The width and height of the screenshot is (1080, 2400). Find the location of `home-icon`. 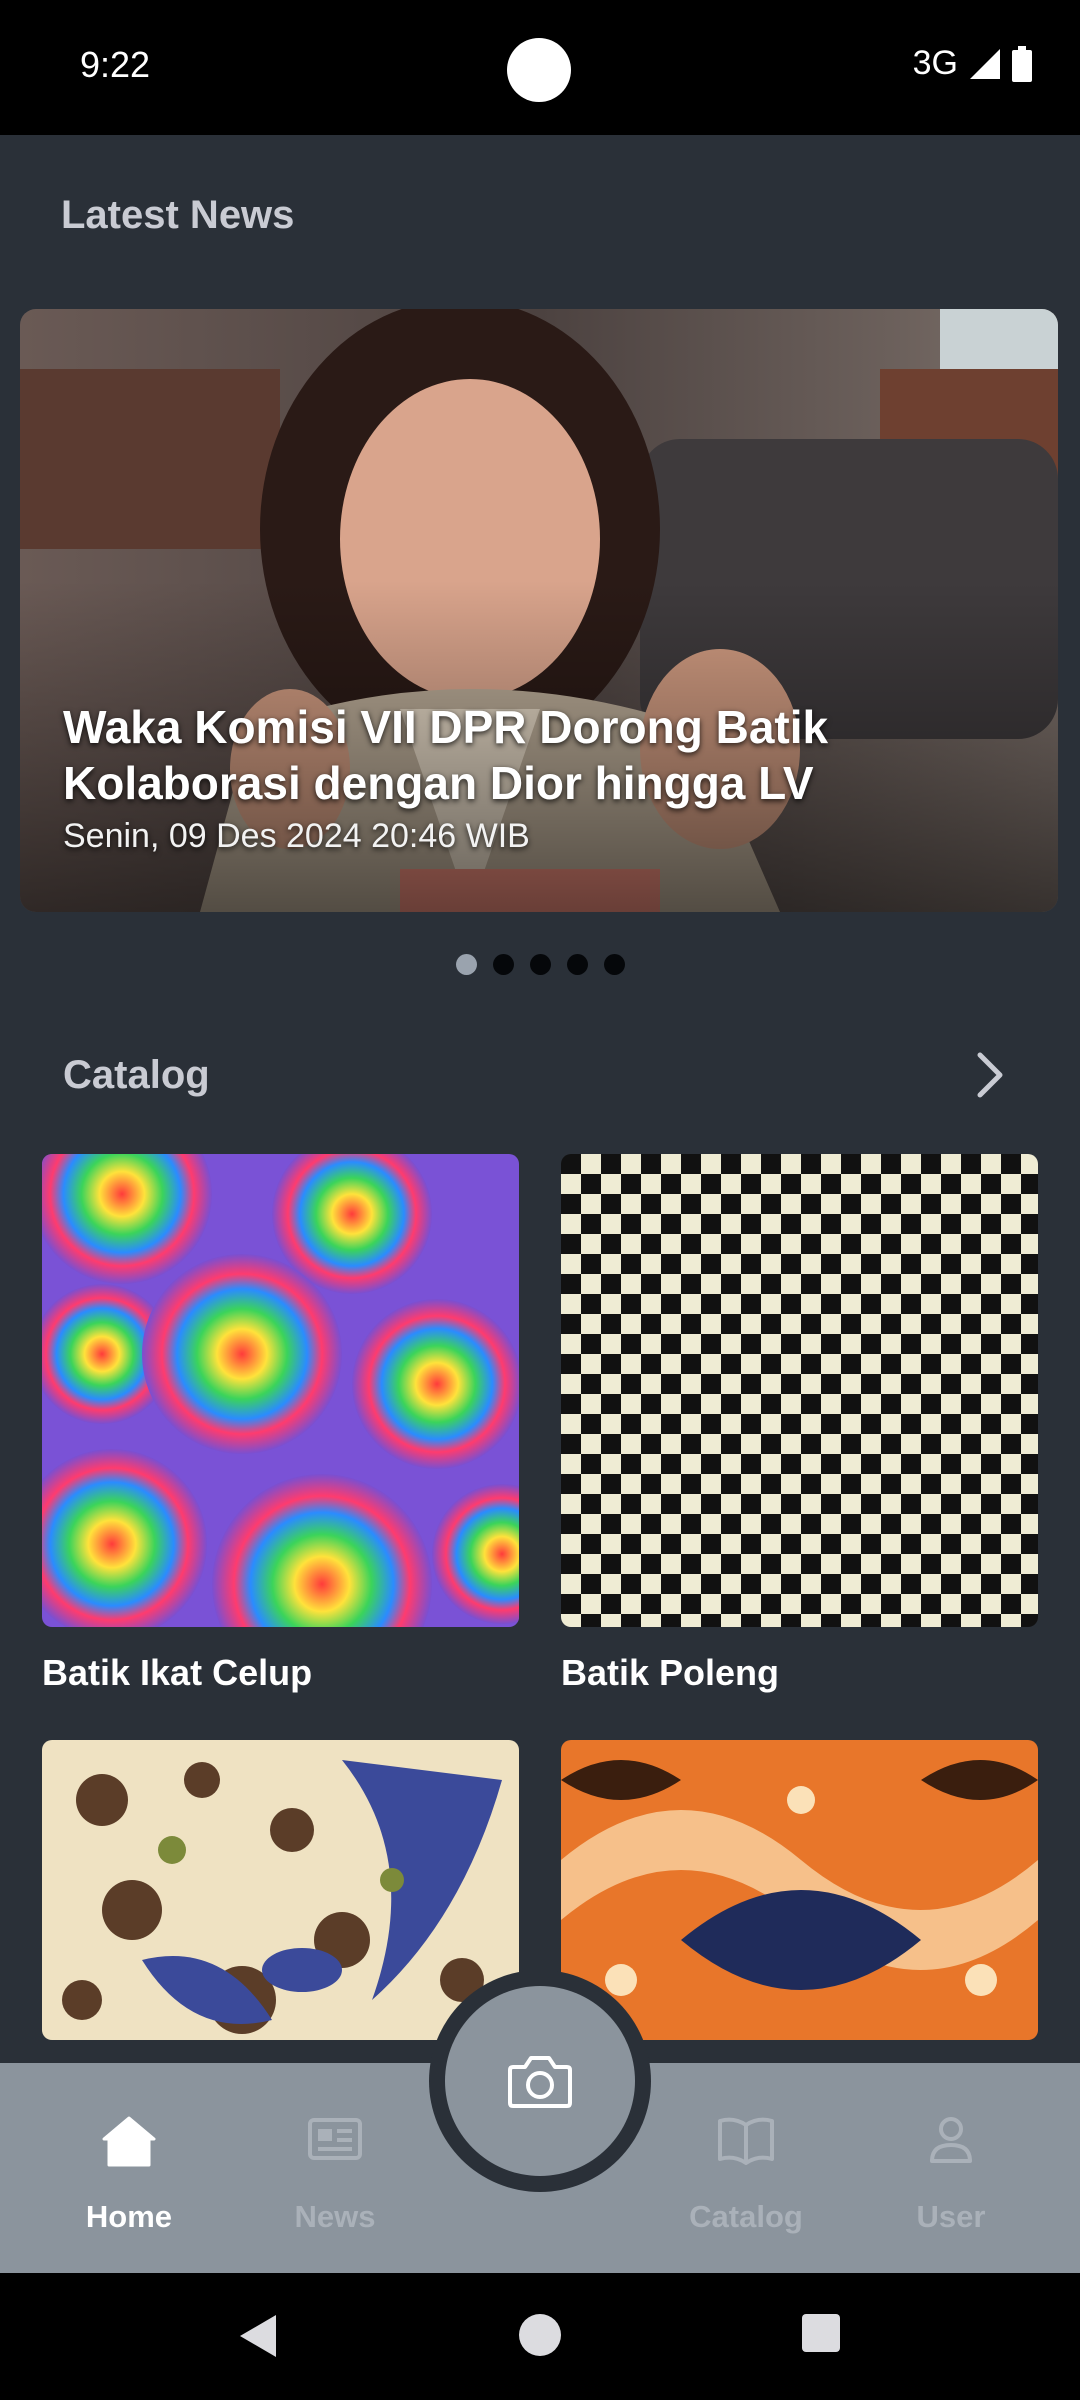

home-icon is located at coordinates (129, 2141).